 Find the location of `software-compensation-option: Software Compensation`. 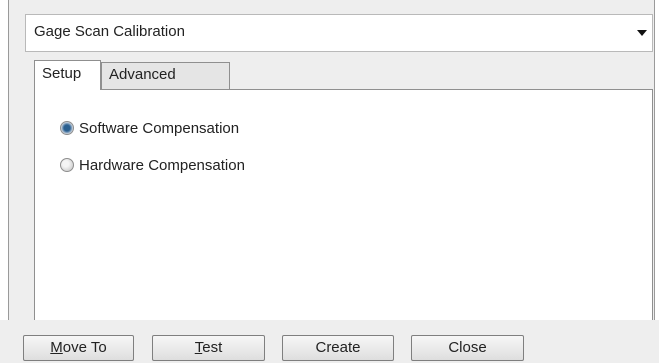

software-compensation-option: Software Compensation is located at coordinates (149, 128).